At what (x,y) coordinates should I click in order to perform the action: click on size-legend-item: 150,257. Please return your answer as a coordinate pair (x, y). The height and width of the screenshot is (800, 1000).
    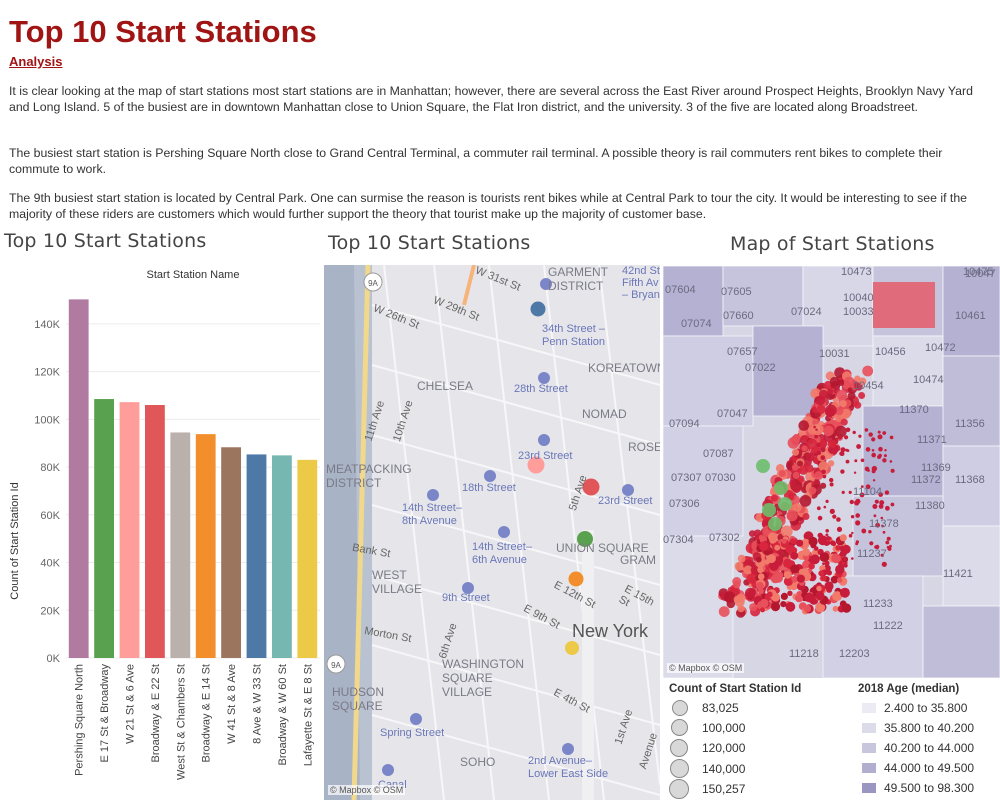
    Looking at the image, I should click on (707, 789).